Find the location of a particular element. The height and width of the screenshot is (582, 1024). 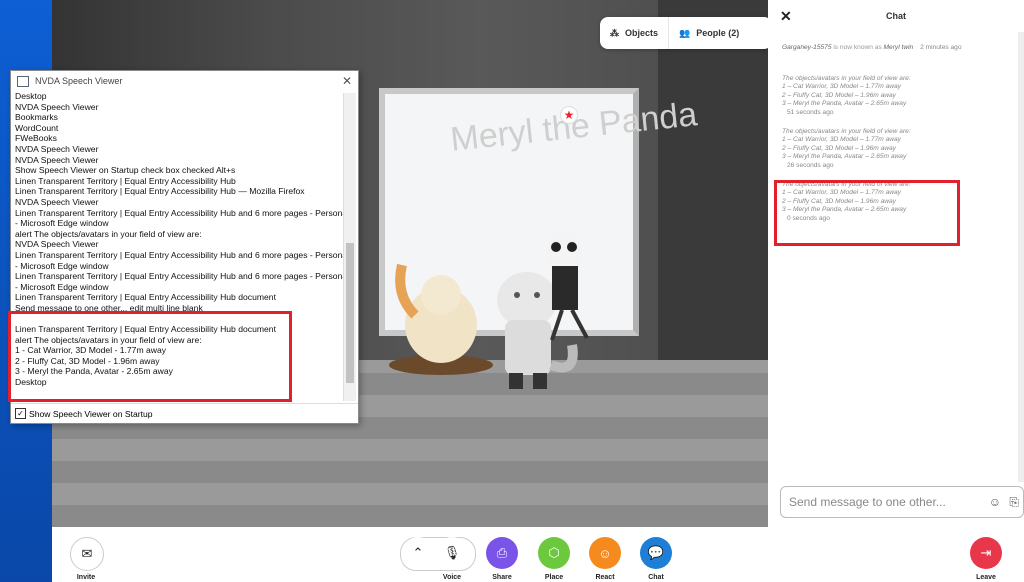

new-name: Meryl twin is located at coordinates (898, 47).